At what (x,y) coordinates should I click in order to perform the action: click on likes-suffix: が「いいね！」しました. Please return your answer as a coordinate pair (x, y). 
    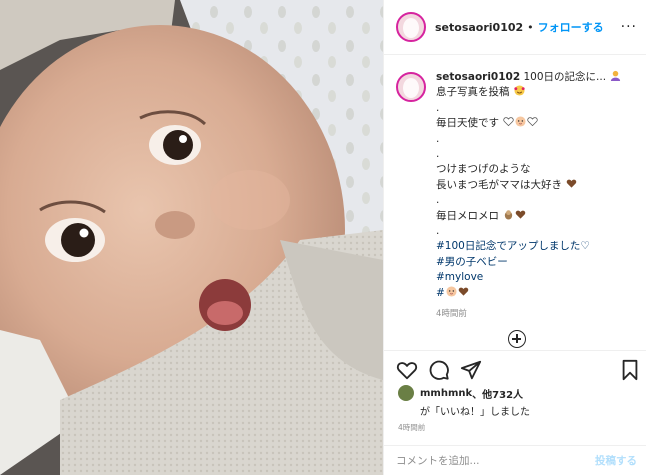
    Looking at the image, I should click on (475, 412).